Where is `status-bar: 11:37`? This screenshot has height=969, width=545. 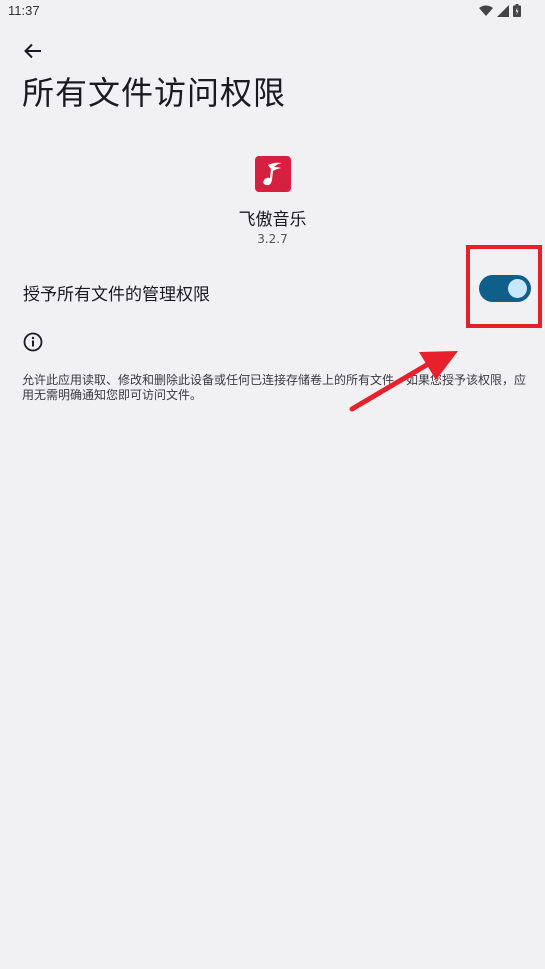 status-bar: 11:37 is located at coordinates (272, 12).